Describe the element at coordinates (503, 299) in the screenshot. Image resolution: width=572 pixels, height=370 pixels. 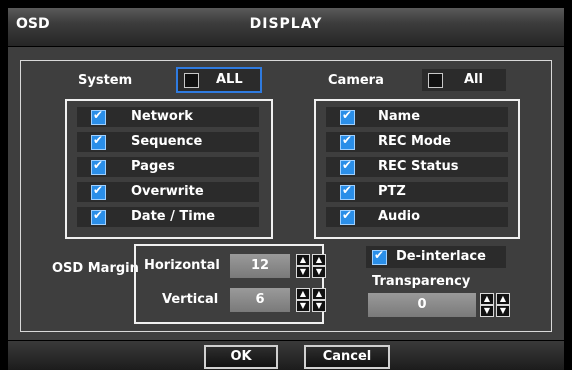
I see `transparency-page-up-icon: ▲` at that location.